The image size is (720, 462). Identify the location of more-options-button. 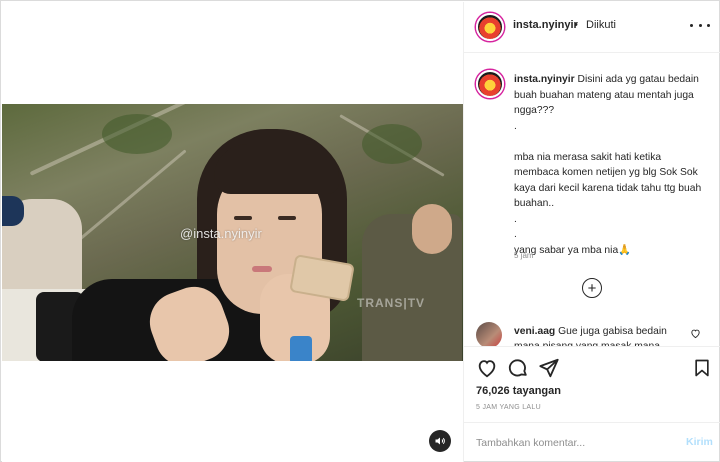
(700, 25).